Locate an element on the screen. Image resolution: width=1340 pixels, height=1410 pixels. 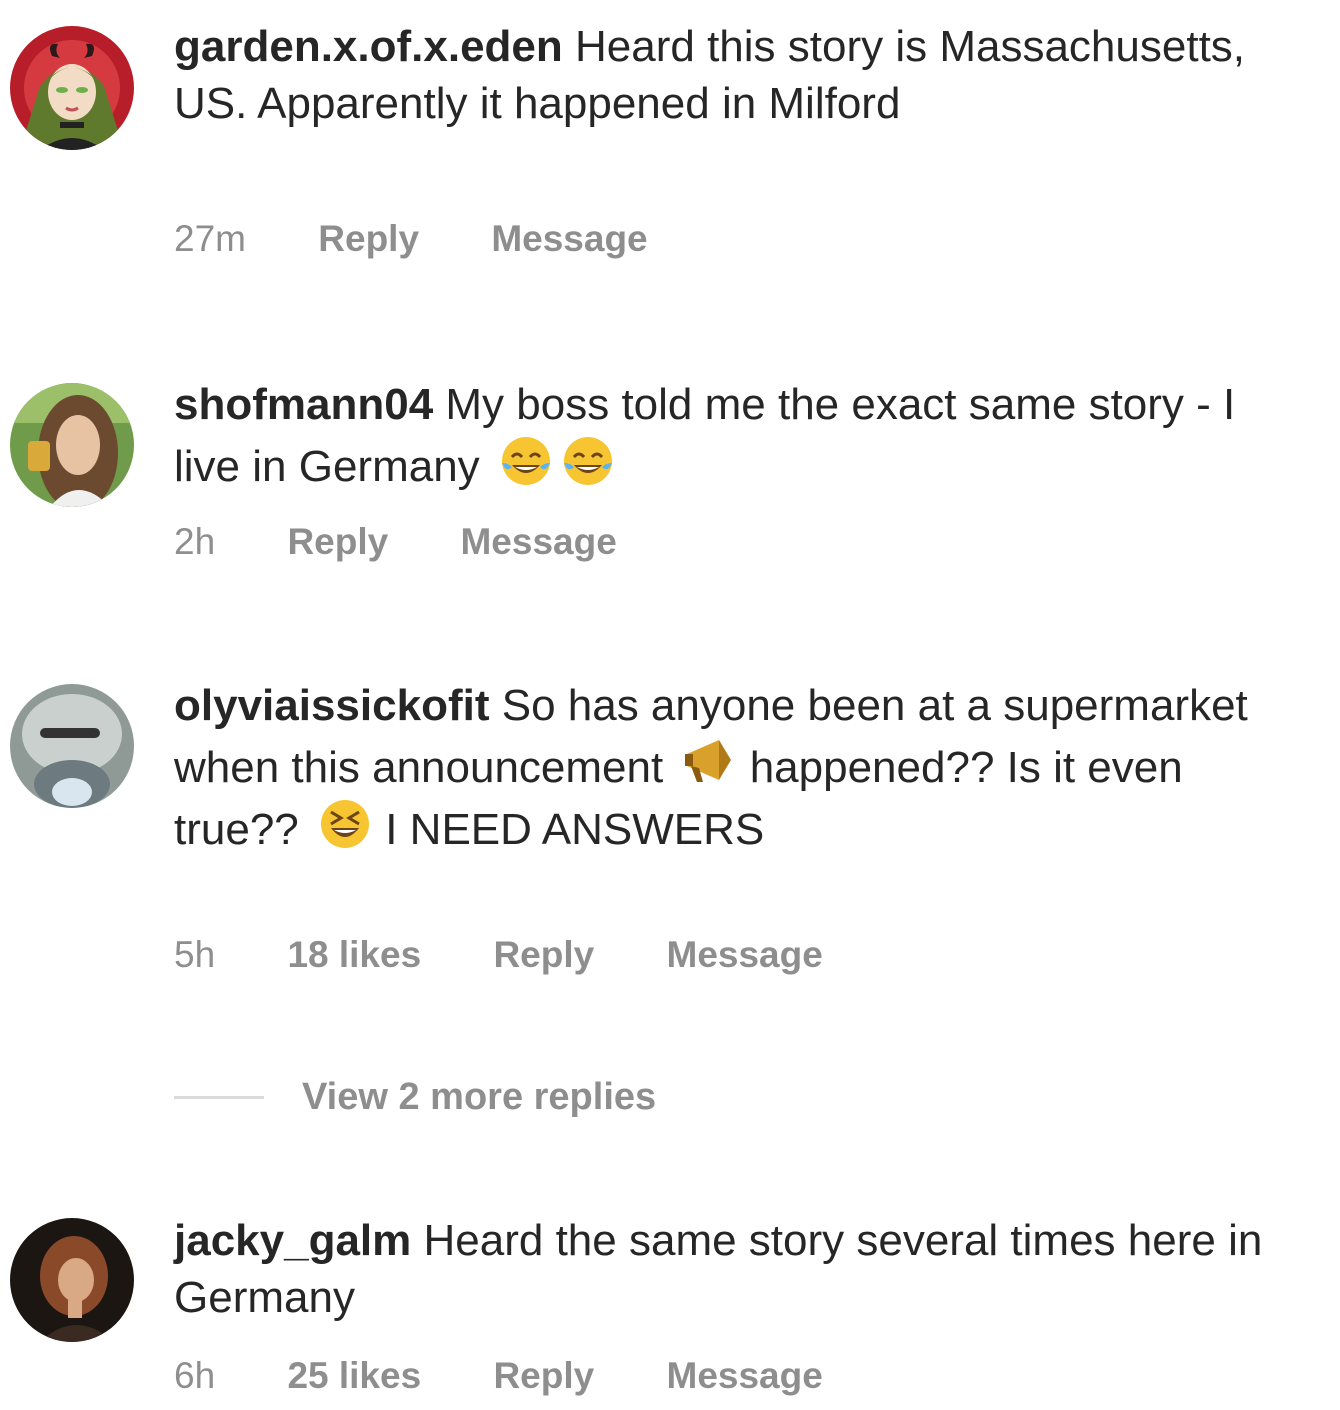
comment-username: jacky_galm is located at coordinates (292, 1240).